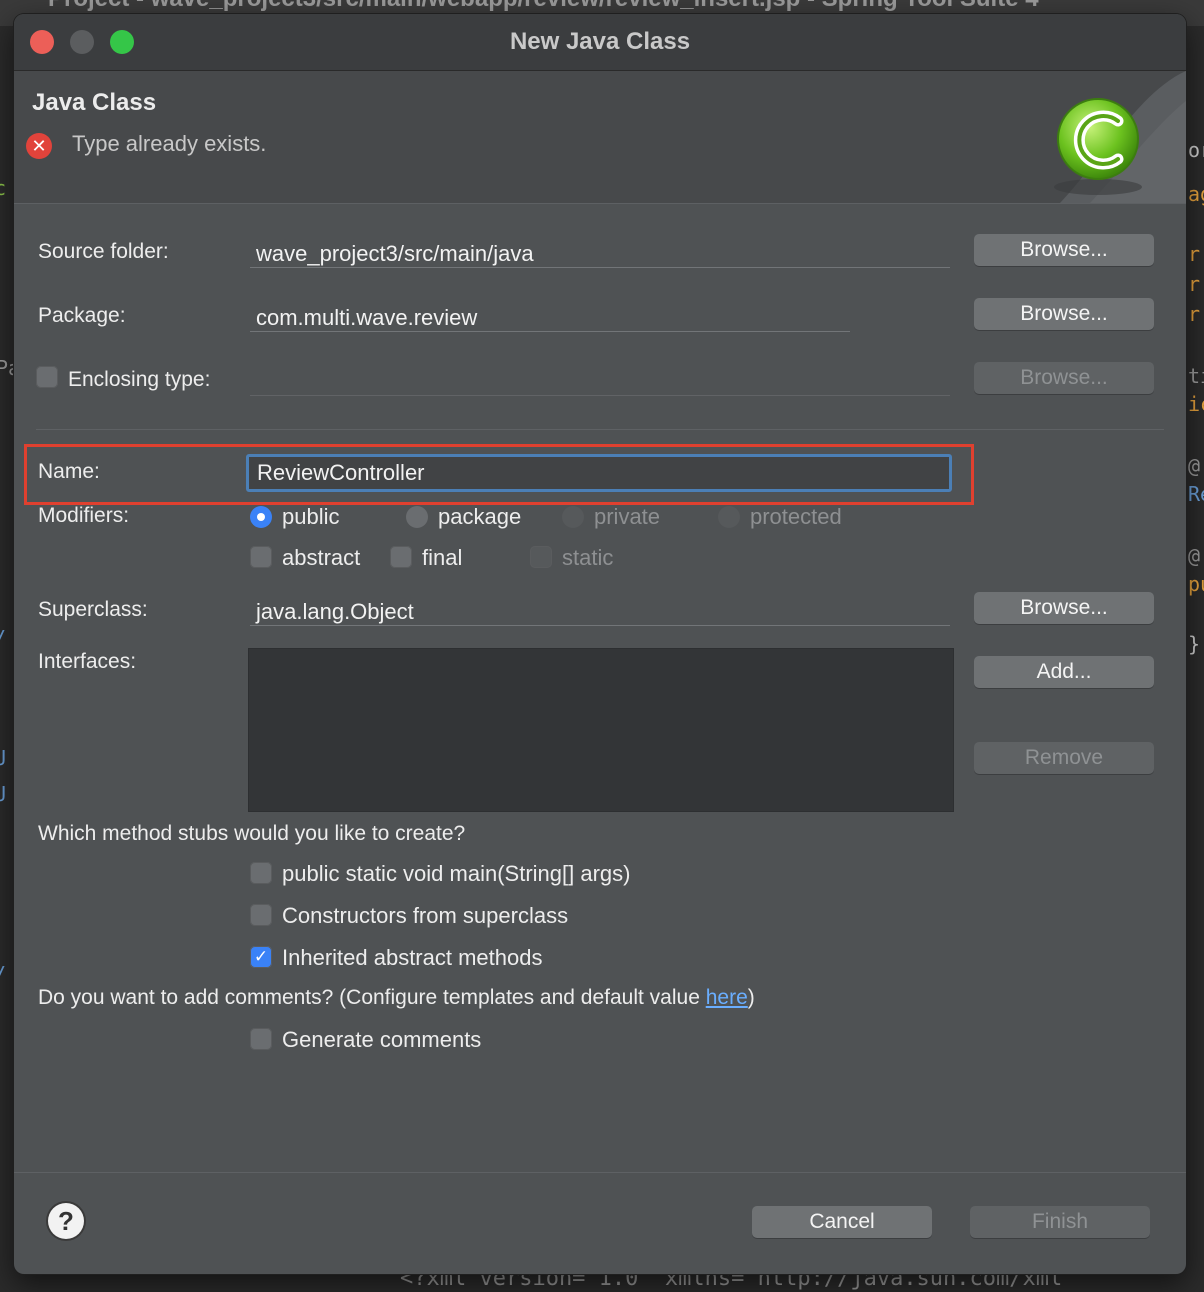  I want to click on ide-editor-left: c Pa / U U /, so click(10, 659).